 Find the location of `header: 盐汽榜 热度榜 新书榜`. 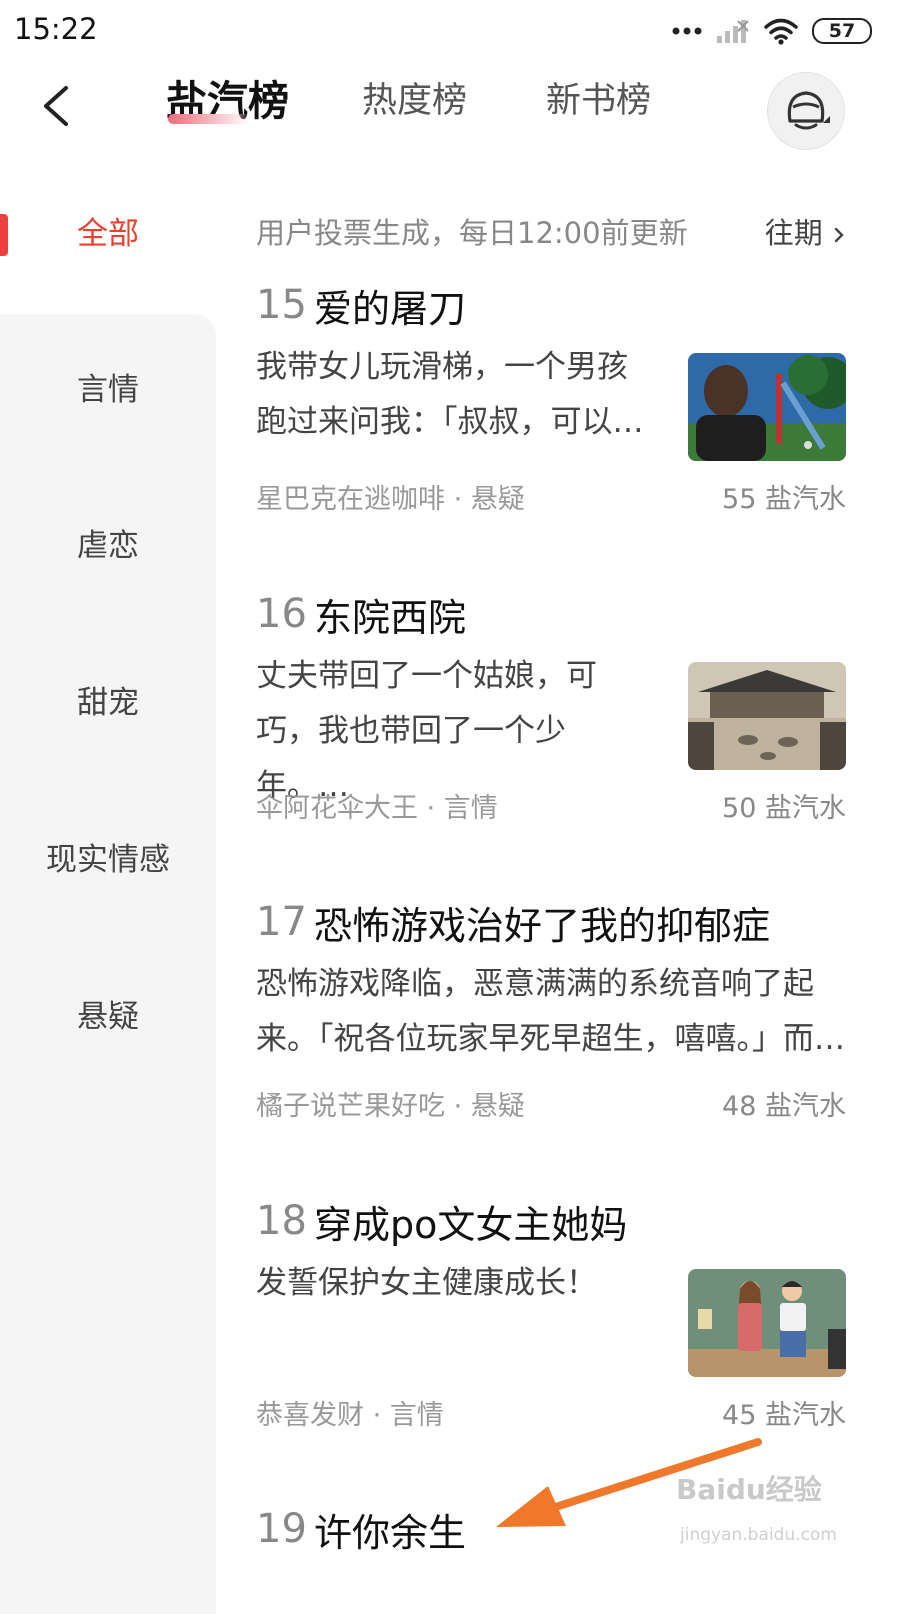

header: 盐汽榜 热度榜 新书榜 is located at coordinates (450, 112).